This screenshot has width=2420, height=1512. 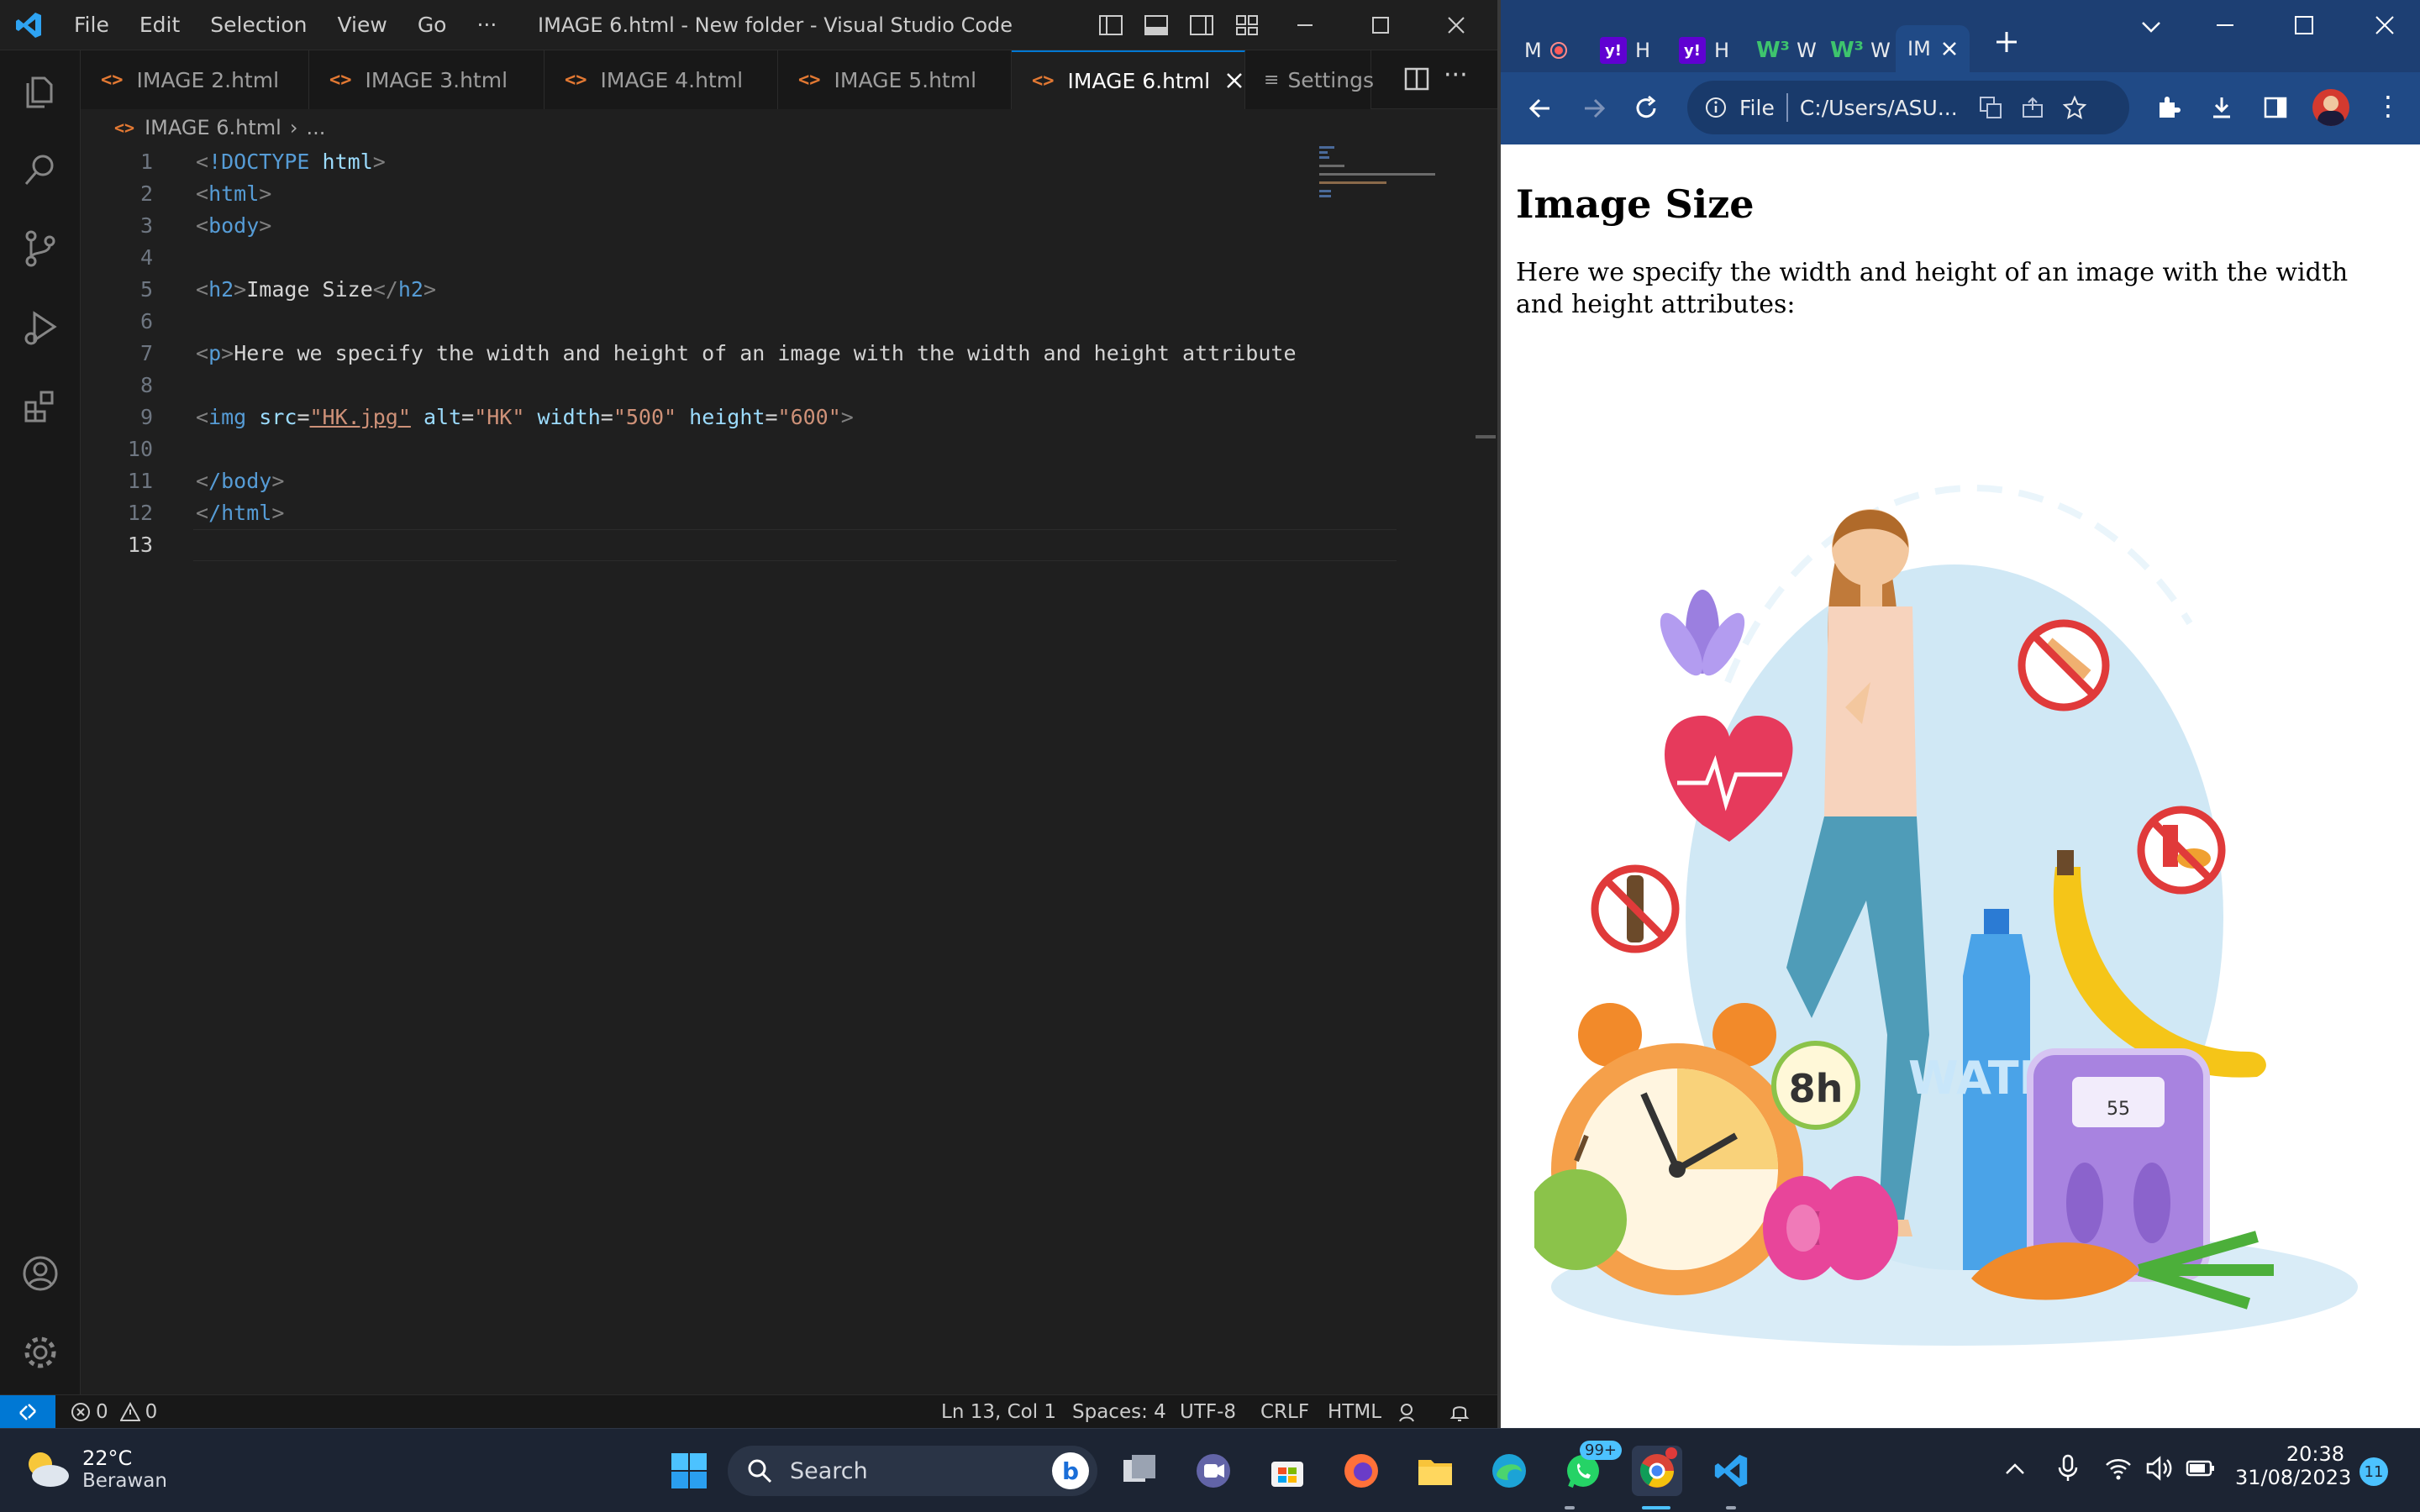 What do you see at coordinates (92, 25) in the screenshot?
I see `menu-file: File` at bounding box center [92, 25].